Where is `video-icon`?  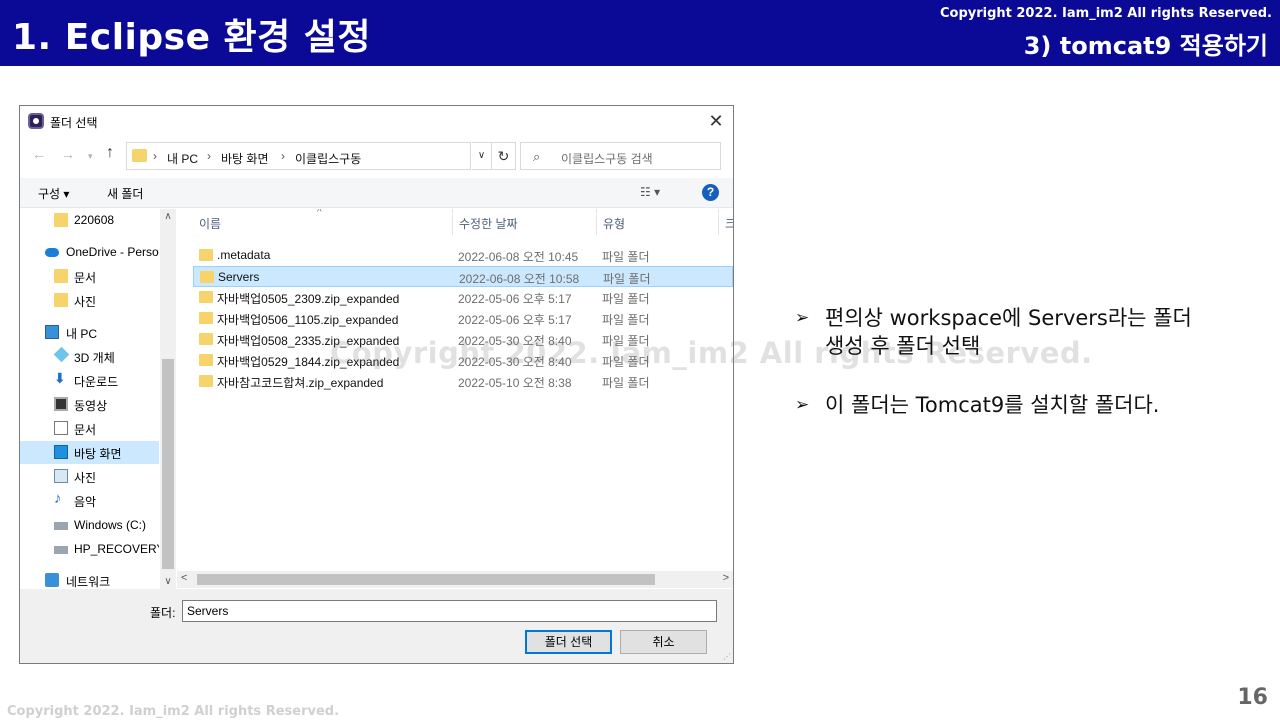 video-icon is located at coordinates (61, 404).